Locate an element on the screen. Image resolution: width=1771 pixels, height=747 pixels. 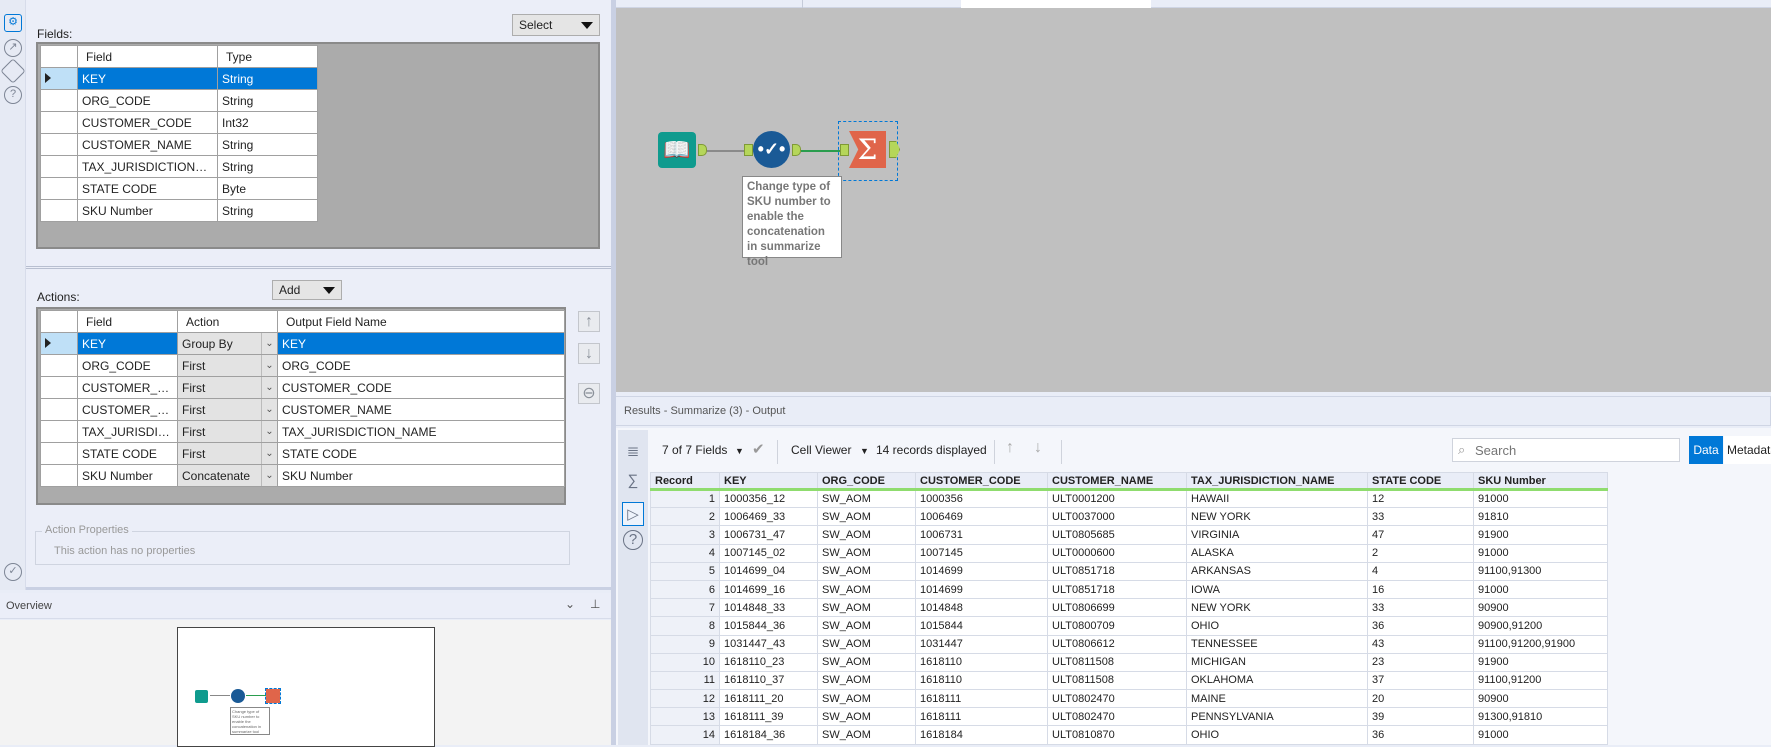
table-cell: 1031447 is located at coordinates (981, 644).